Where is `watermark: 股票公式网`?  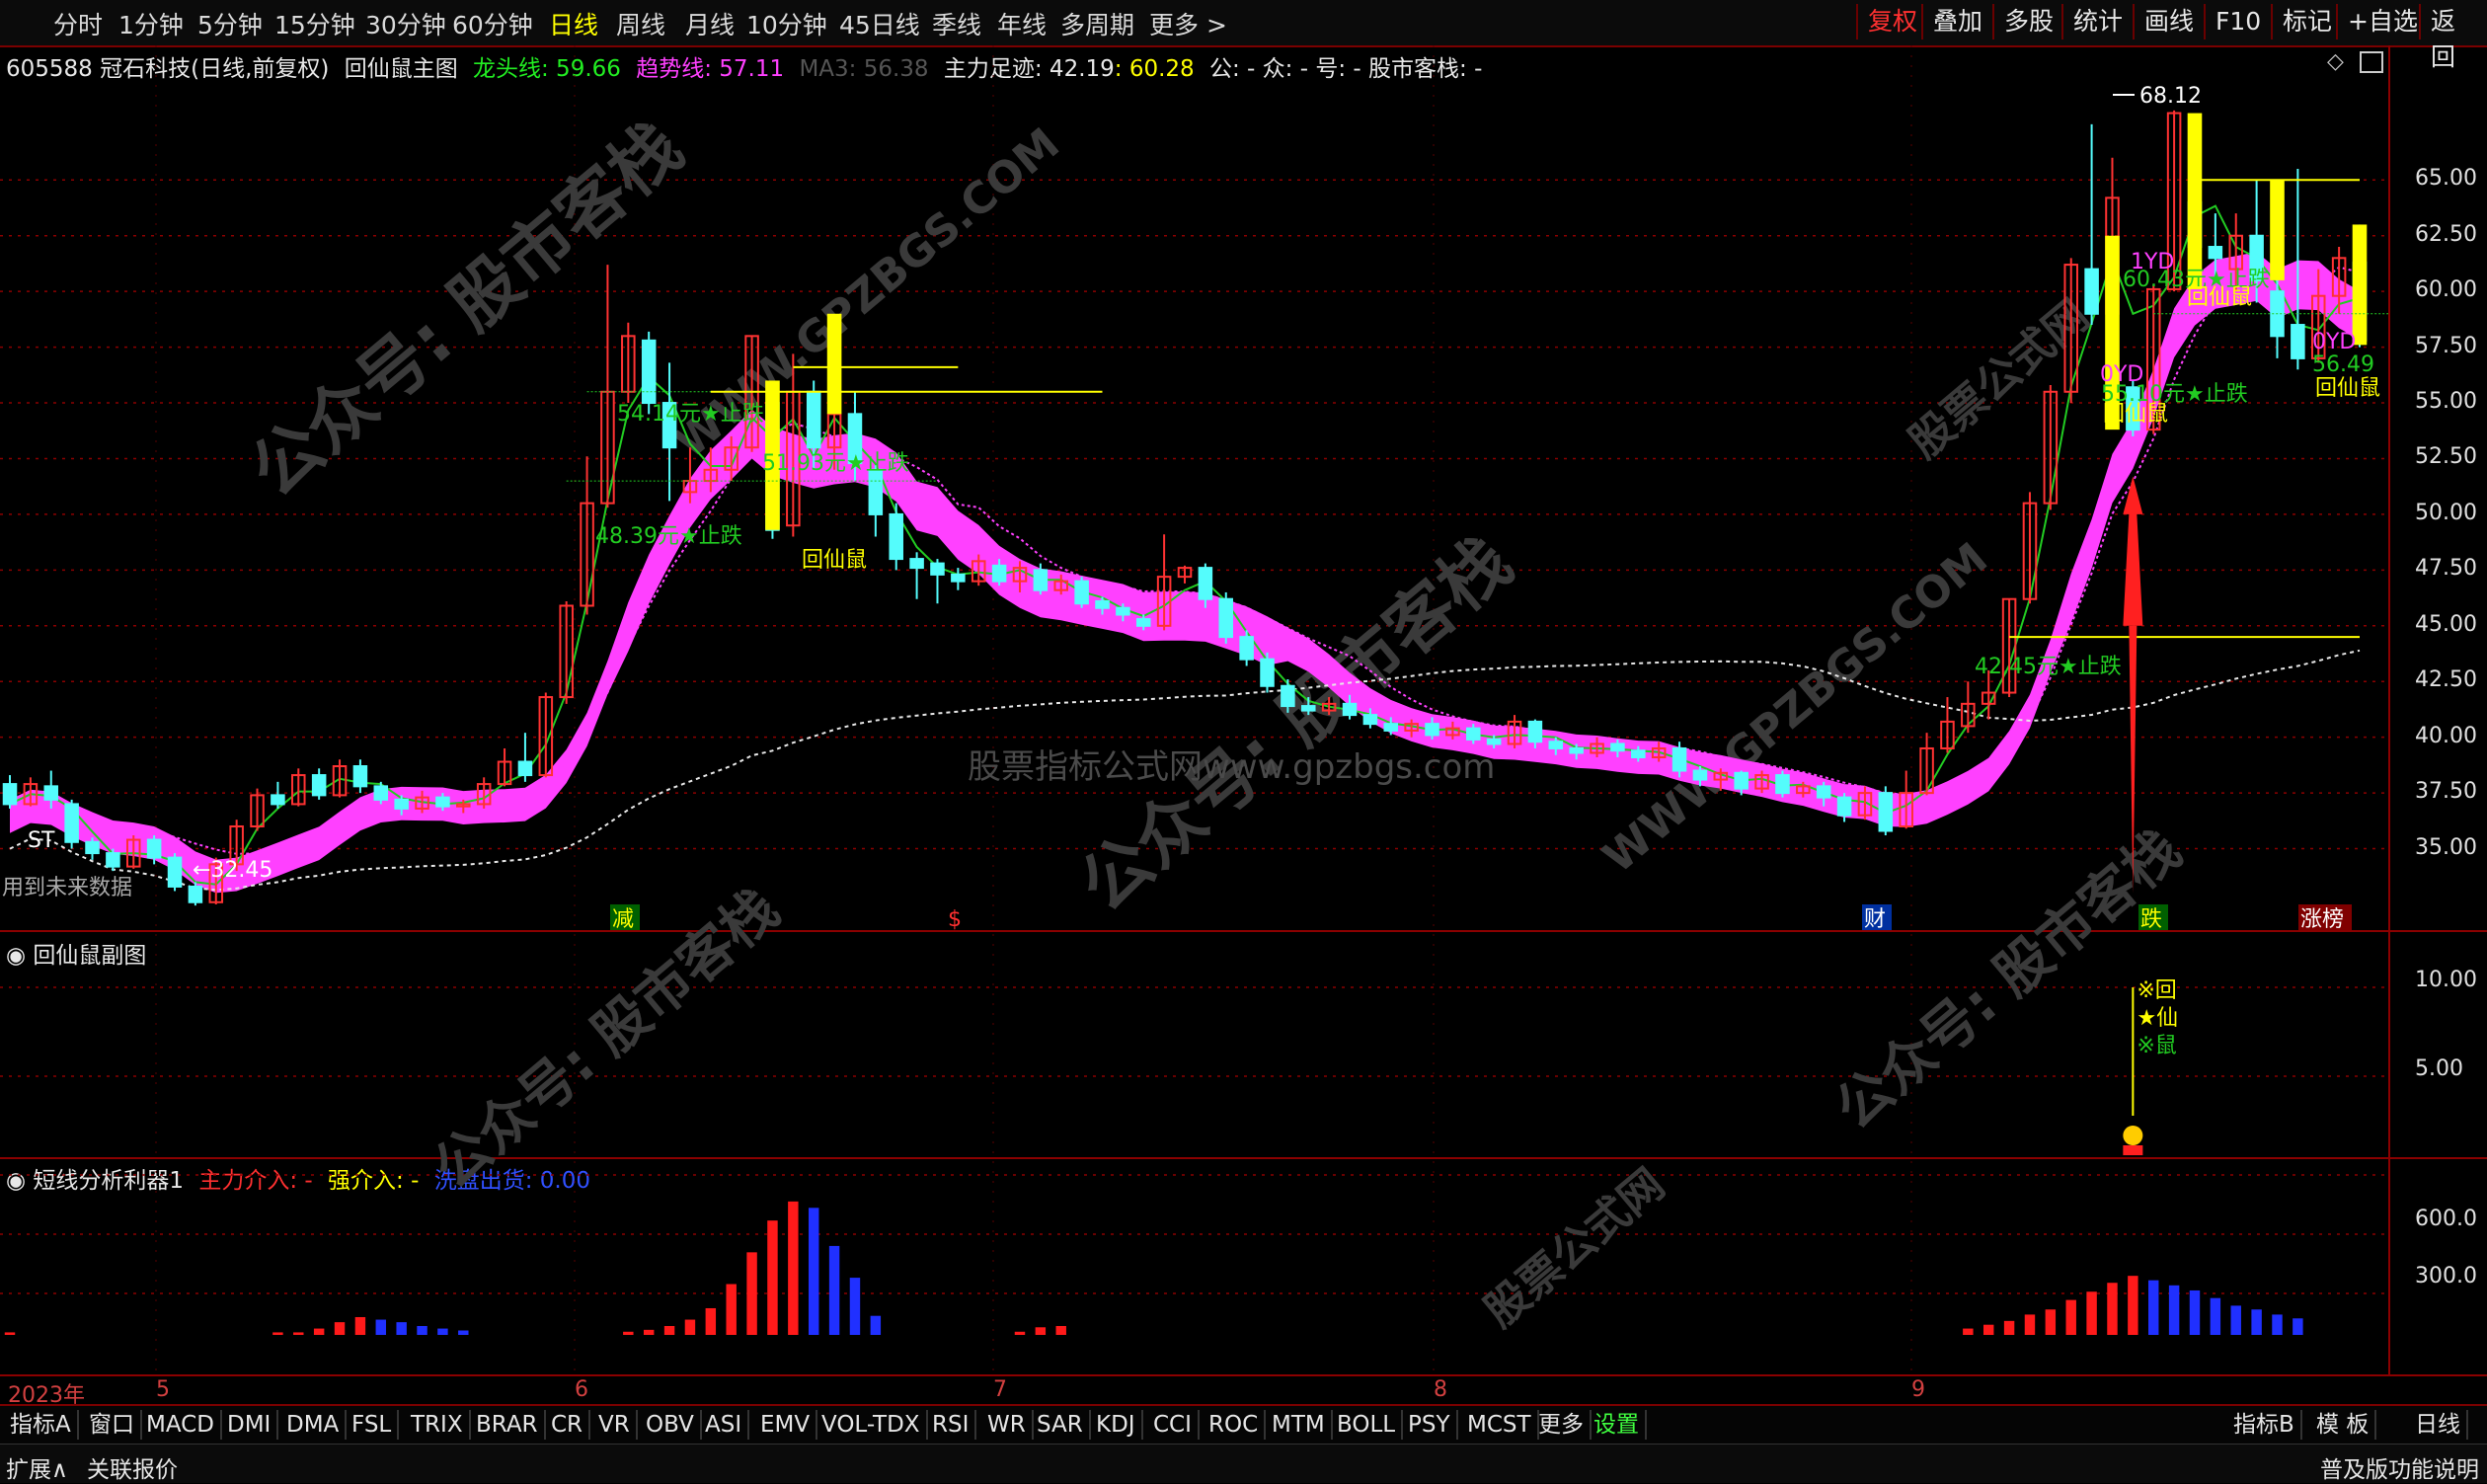
watermark: 股票公式网 is located at coordinates (1574, 1248).